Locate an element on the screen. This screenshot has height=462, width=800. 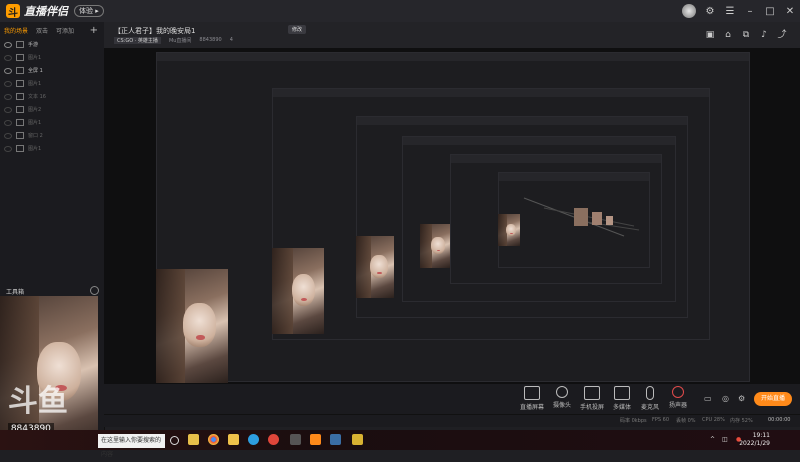
minimize-icon: – is located at coordinates (750, 11).